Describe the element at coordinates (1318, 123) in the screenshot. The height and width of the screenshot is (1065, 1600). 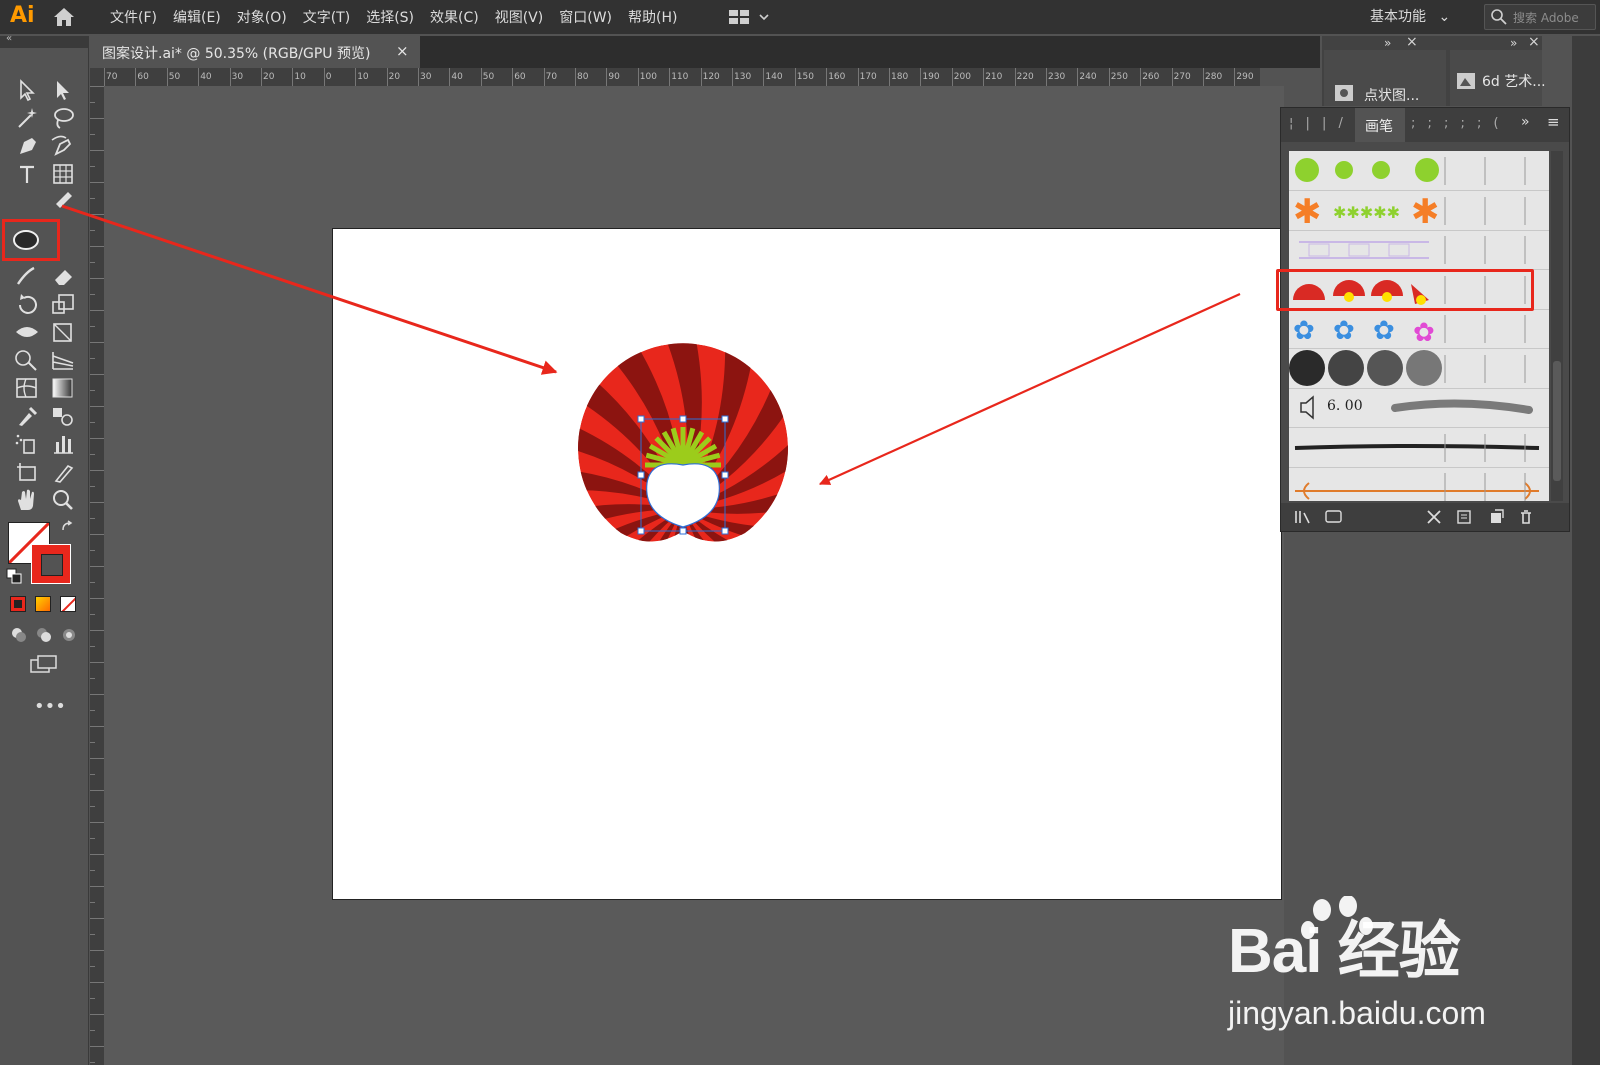
I see `collapsed-tab-icons: ¦ | | /` at that location.